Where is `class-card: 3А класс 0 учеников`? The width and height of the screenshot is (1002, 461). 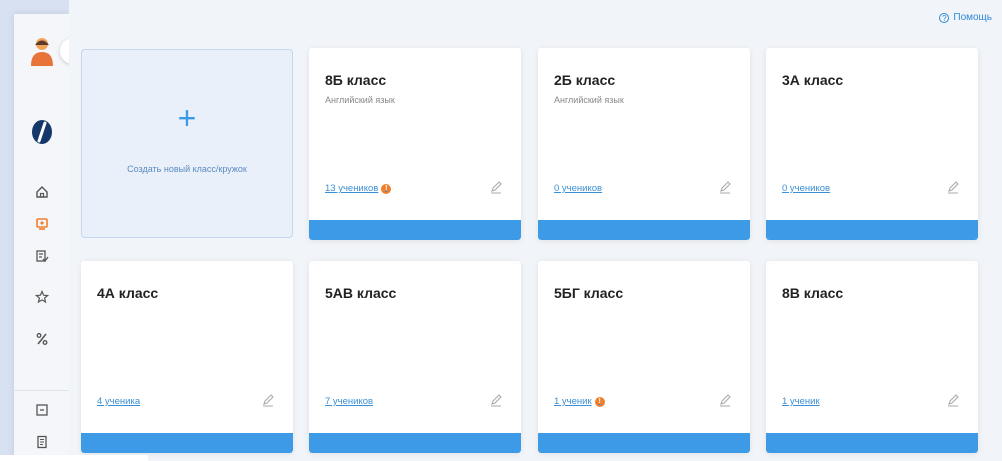
class-card: 3А класс 0 учеников is located at coordinates (872, 144).